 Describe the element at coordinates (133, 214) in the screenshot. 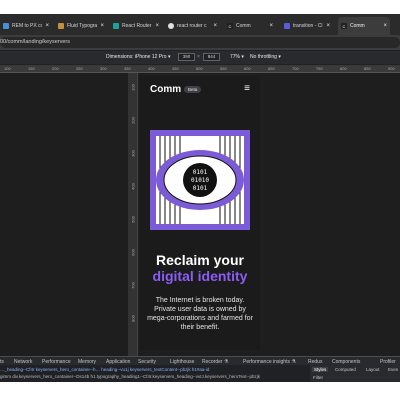

I see `vertical-ruler: 100 200 300 400 500 600 700 800` at that location.